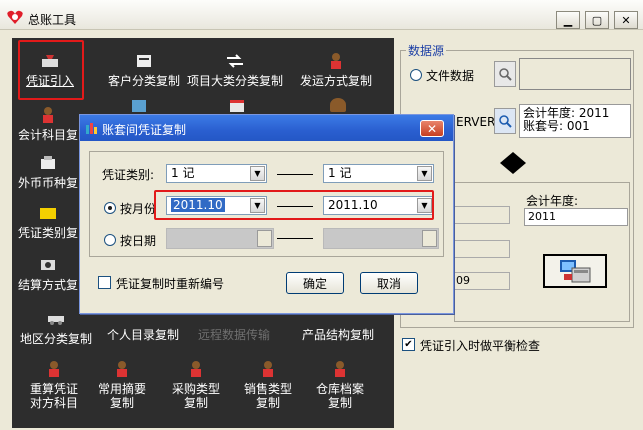 This screenshot has width=643, height=430. What do you see at coordinates (408, 344) in the screenshot?
I see `balance-check-checkbox: ✔` at bounding box center [408, 344].